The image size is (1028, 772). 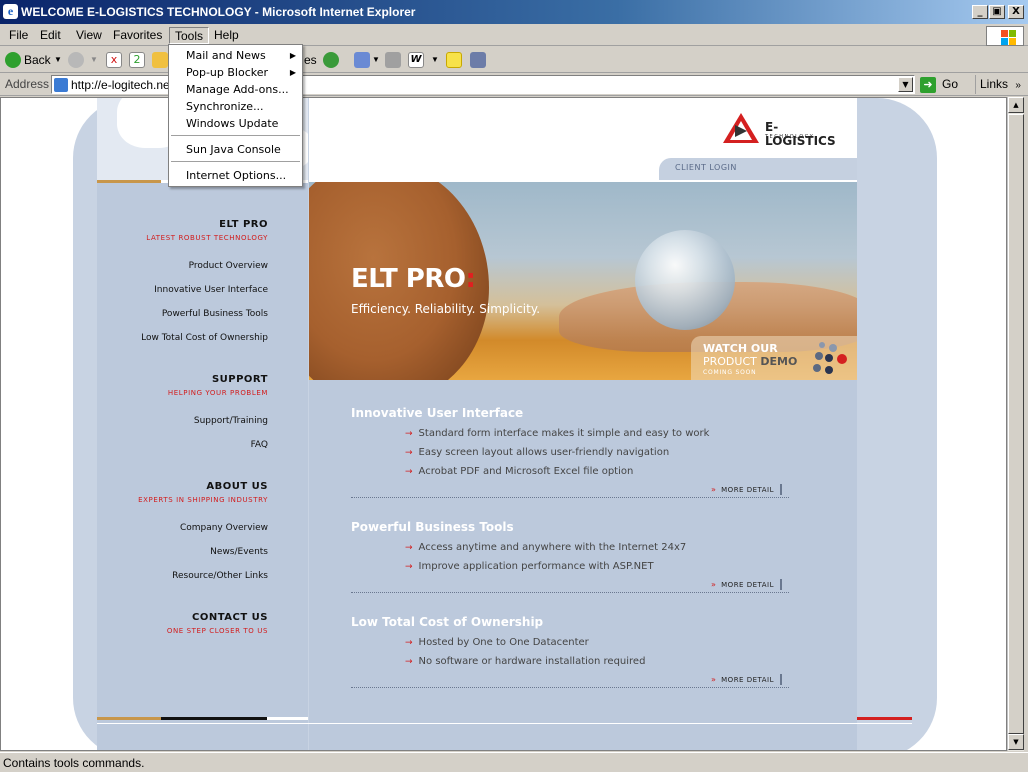 What do you see at coordinates (224, 528) in the screenshot?
I see `nav-link-company-overview: Company Overview` at bounding box center [224, 528].